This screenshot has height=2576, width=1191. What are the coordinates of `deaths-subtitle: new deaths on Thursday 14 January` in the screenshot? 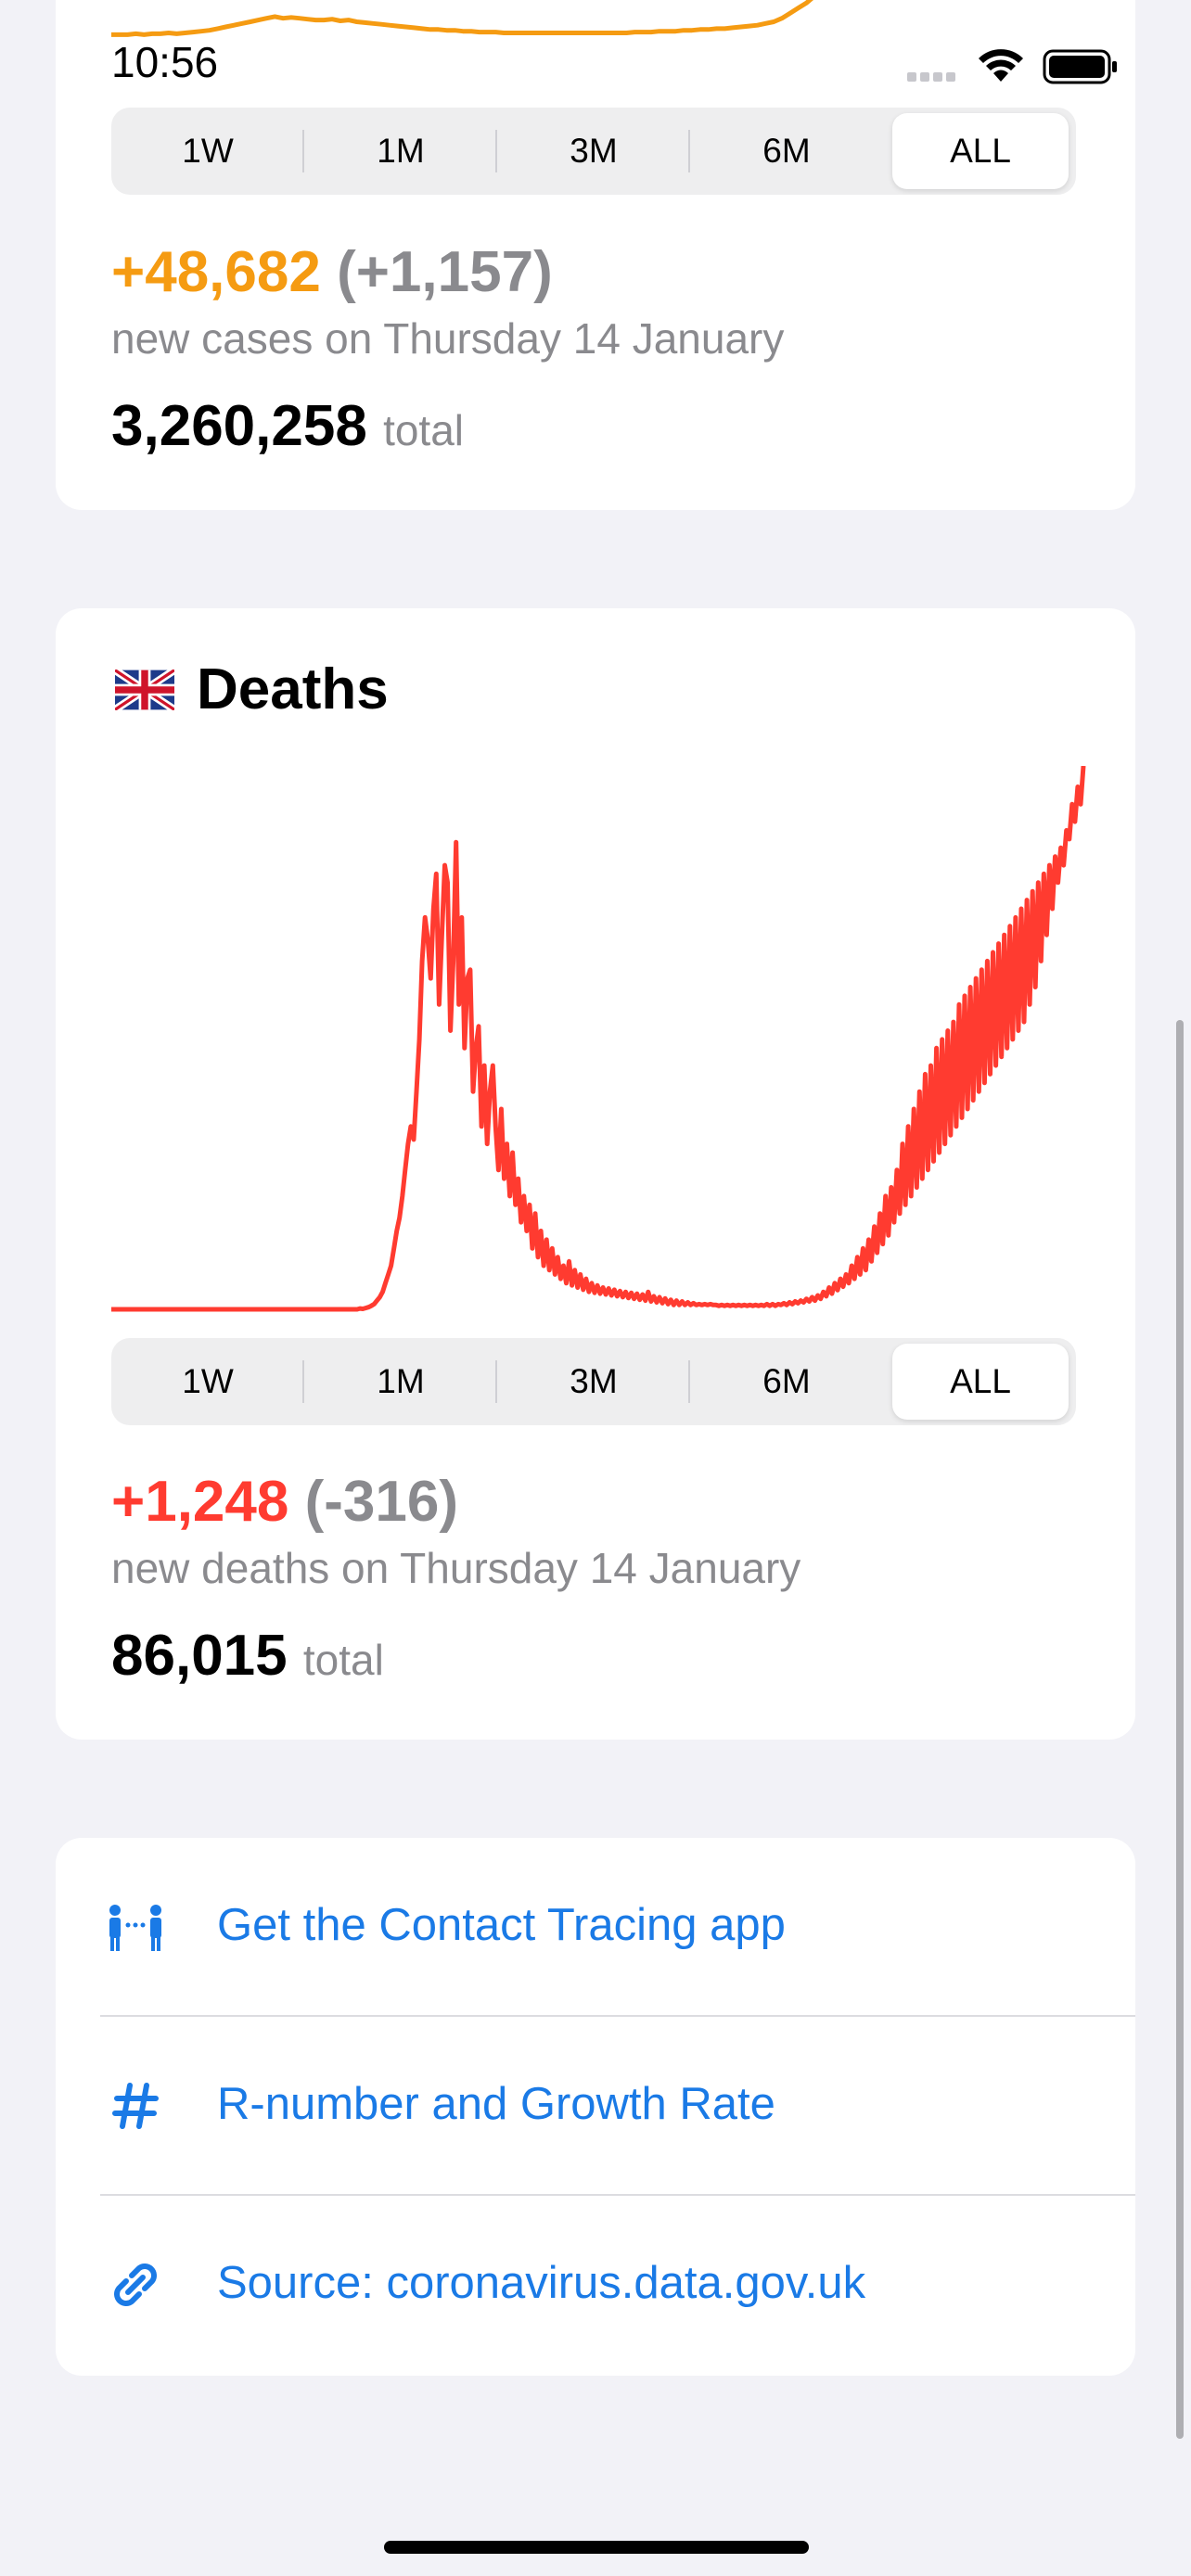 It's located at (456, 1568).